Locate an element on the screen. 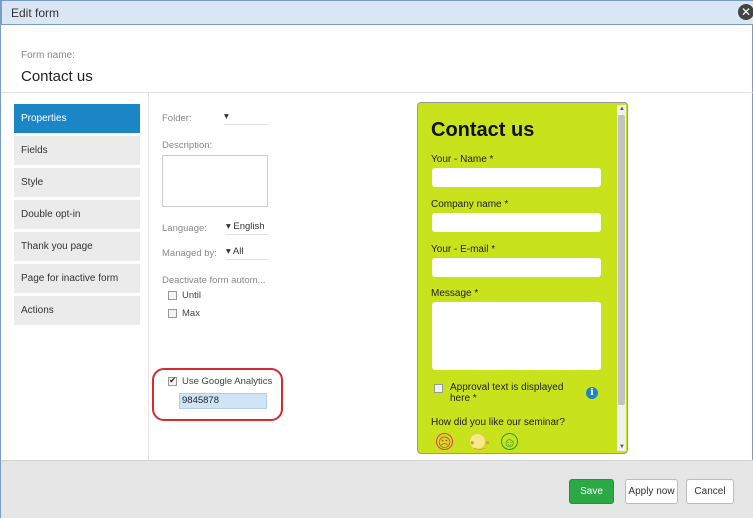  nav-item-thank-you-page: Thank you page is located at coordinates (77, 246).